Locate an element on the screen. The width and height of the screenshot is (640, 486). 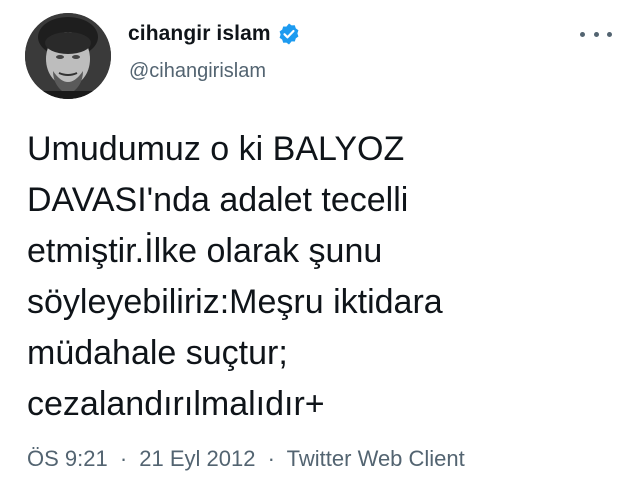
tweet-line: DAVASI'nda adalet tecelli is located at coordinates (218, 200).